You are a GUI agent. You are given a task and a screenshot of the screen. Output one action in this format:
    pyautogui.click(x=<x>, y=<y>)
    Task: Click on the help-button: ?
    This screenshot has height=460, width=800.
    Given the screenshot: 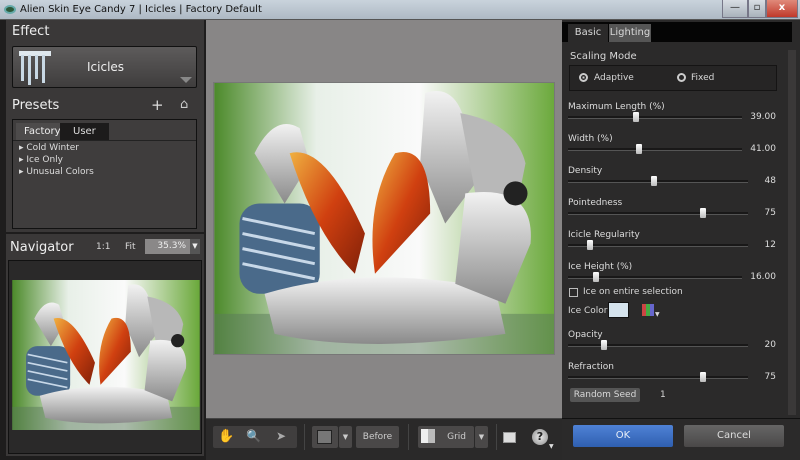 What is the action you would take?
    pyautogui.click(x=540, y=437)
    